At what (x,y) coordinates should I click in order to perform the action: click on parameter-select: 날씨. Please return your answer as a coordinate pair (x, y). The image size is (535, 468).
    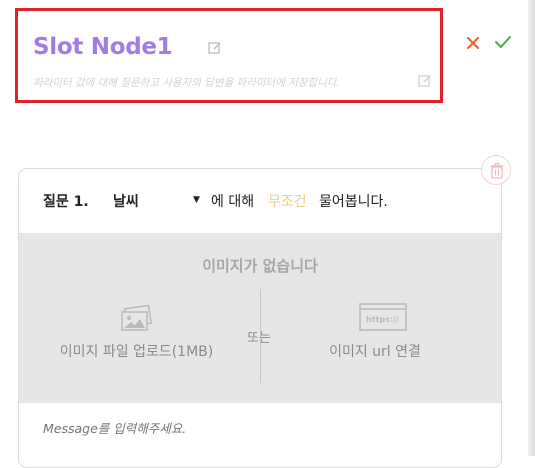
    Looking at the image, I should click on (126, 201).